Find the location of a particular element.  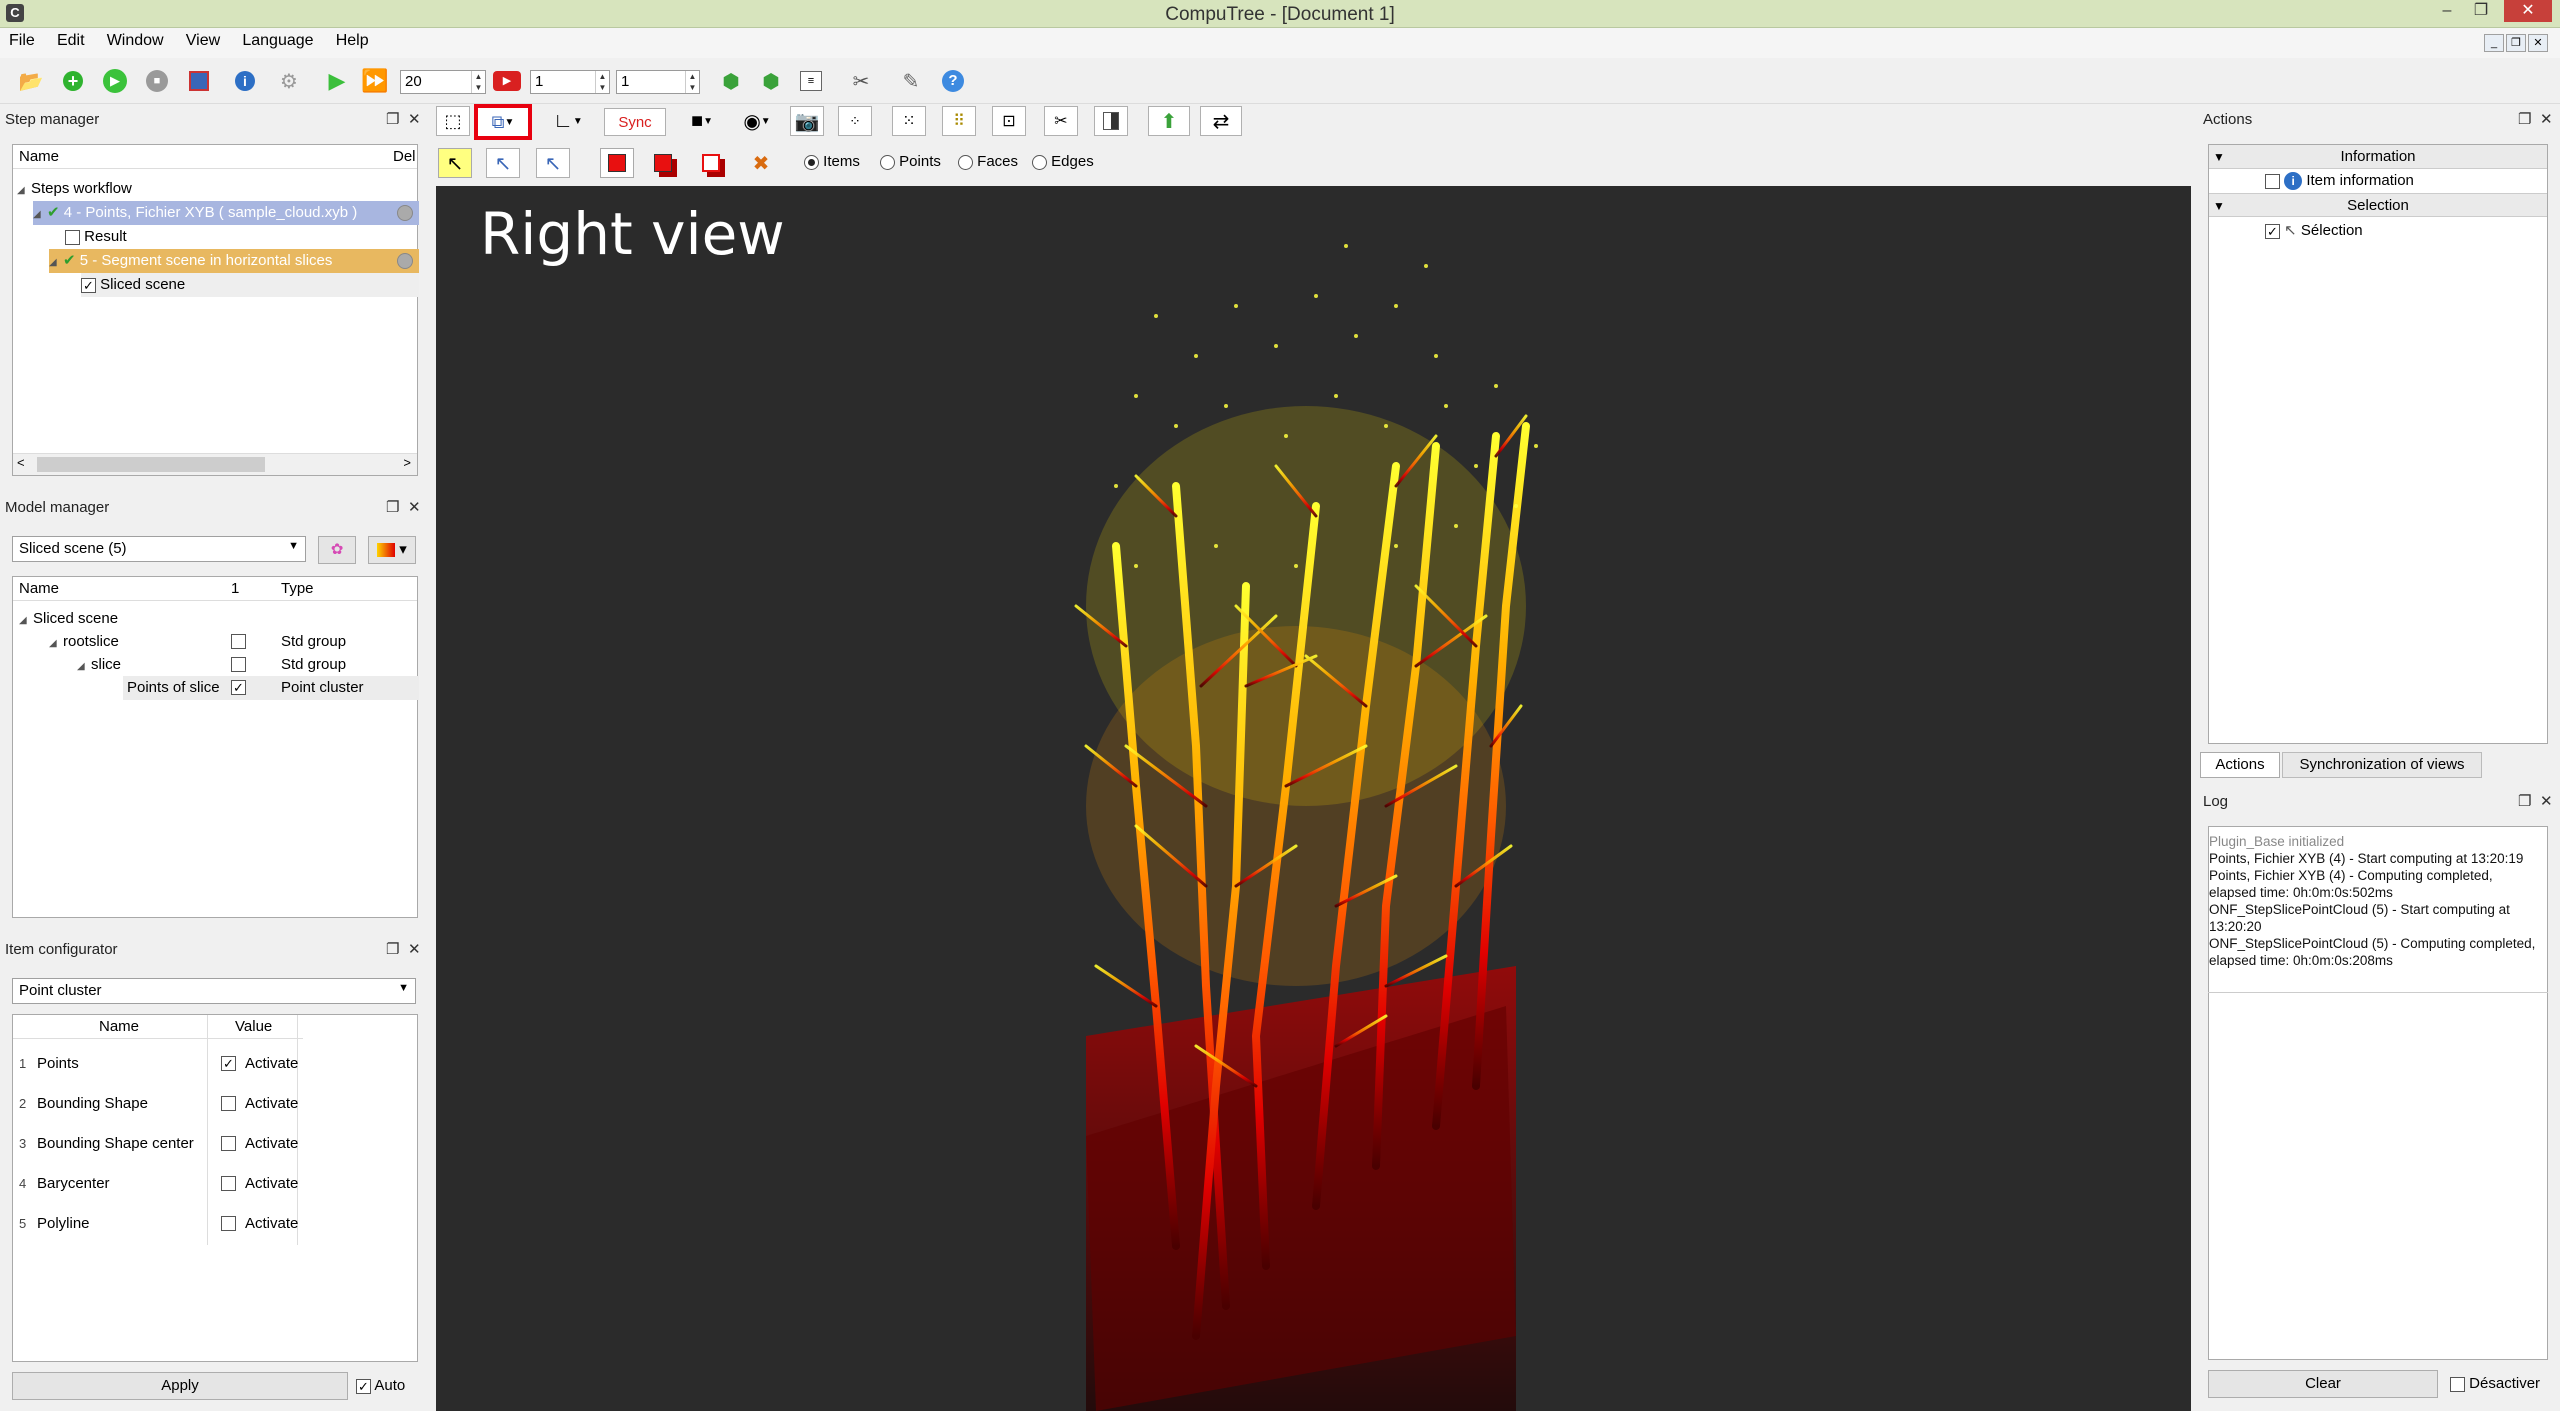

points-radio is located at coordinates (887, 162).